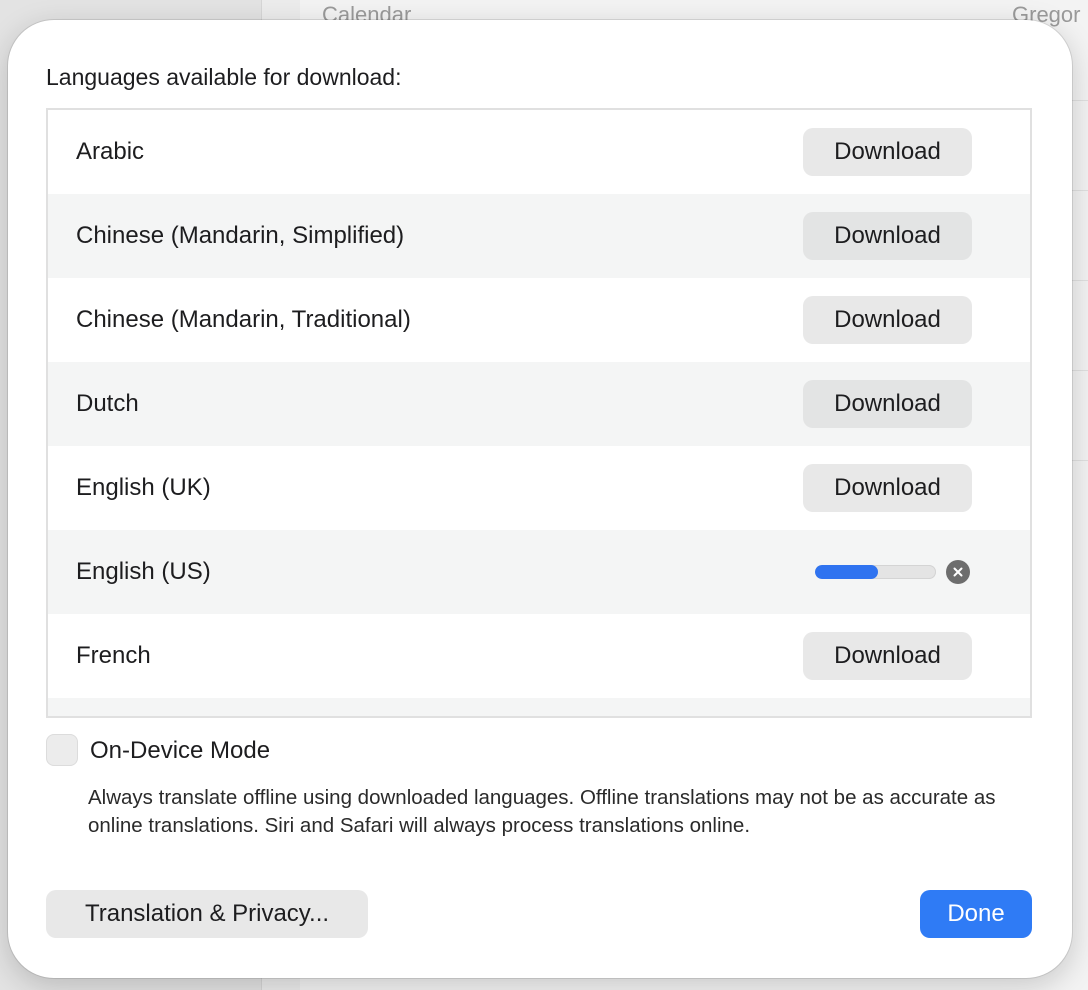 This screenshot has width=1088, height=990. Describe the element at coordinates (110, 151) in the screenshot. I see `language-name: Arabic` at that location.